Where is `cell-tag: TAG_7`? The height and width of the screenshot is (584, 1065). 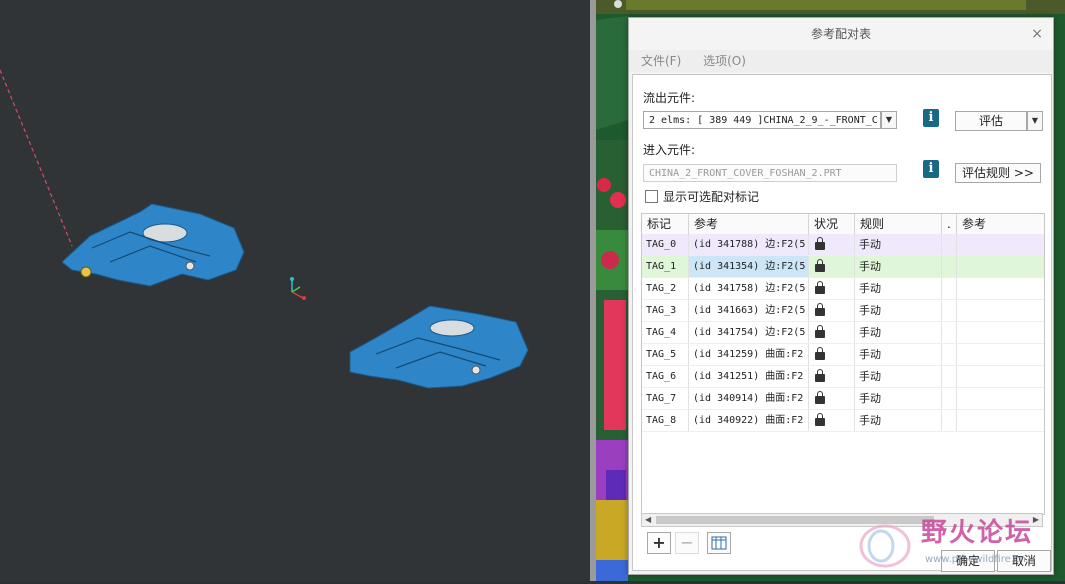
cell-tag: TAG_7 is located at coordinates (665, 398).